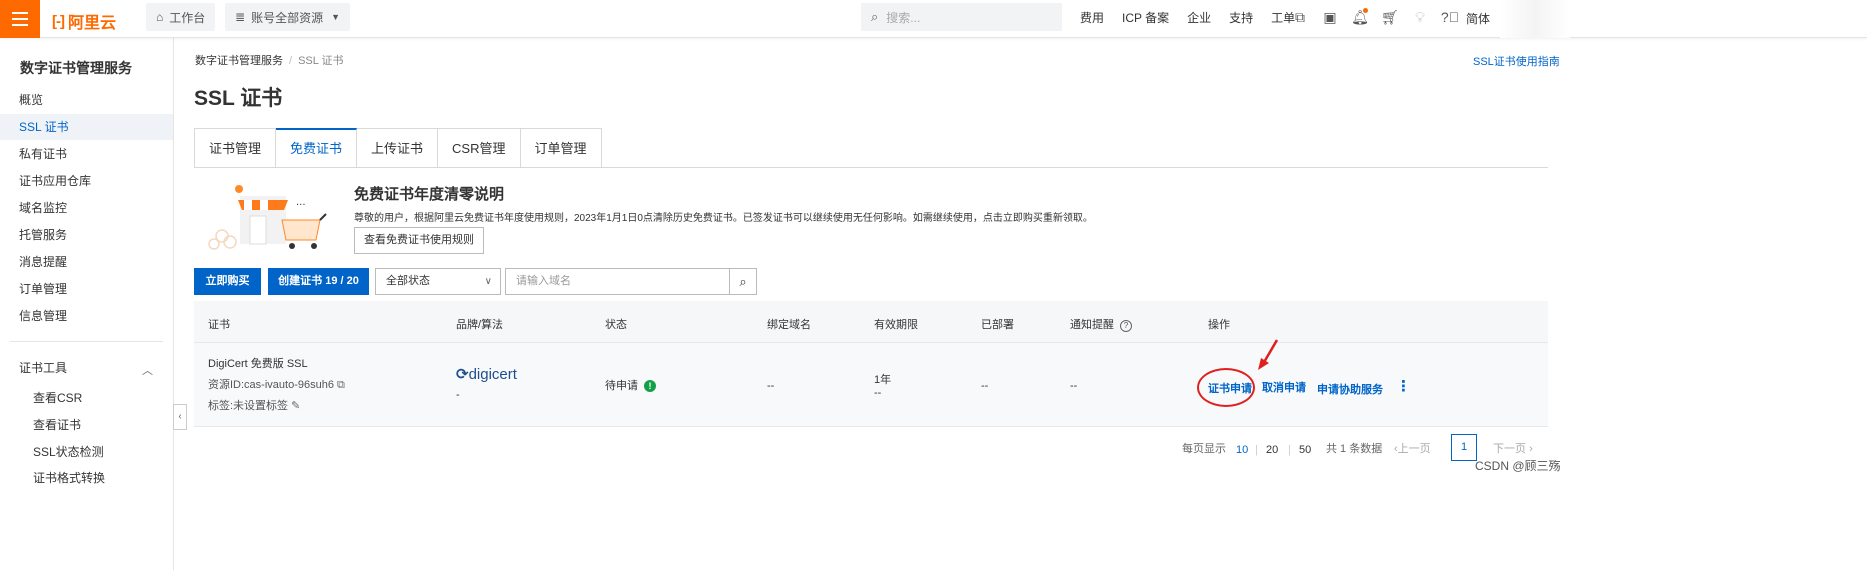 Image resolution: width=1867 pixels, height=570 pixels. I want to click on cert-status: 待申请!, so click(630, 385).